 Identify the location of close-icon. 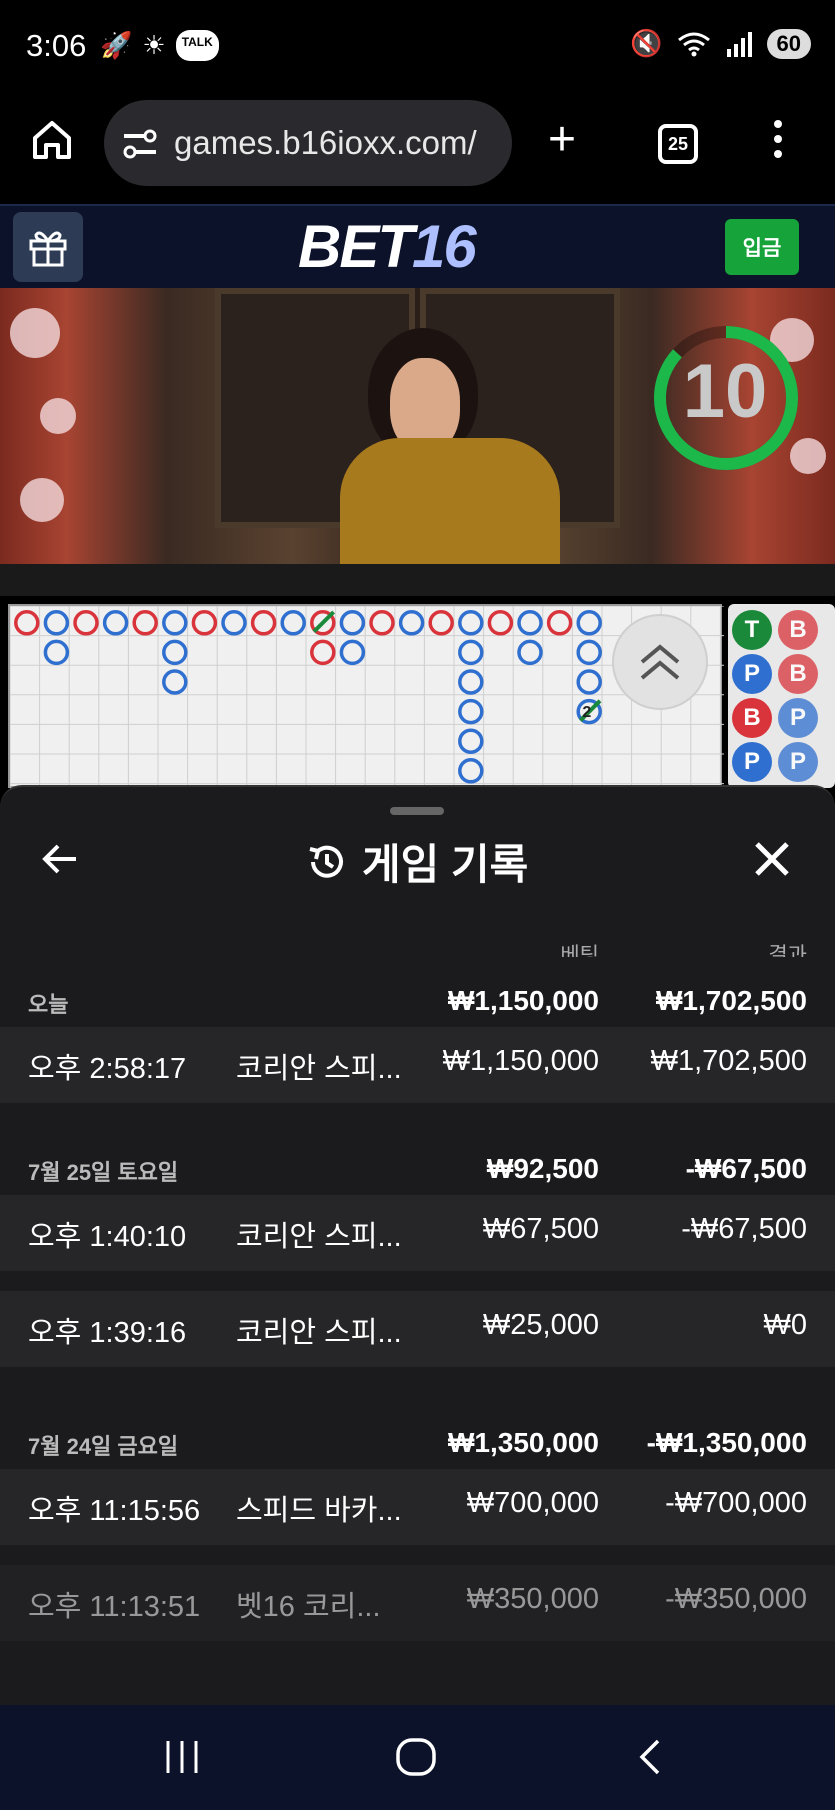
(772, 859).